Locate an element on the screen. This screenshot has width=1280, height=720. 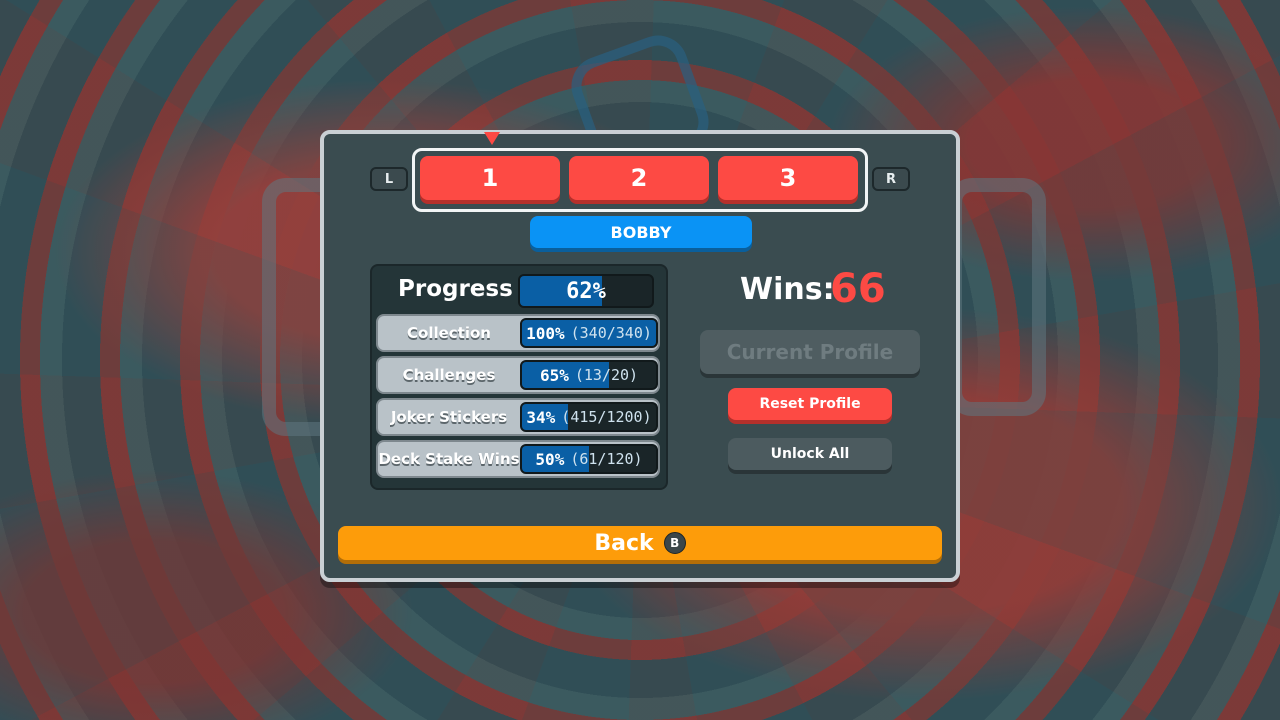
wins-label: Wins: is located at coordinates (787, 289).